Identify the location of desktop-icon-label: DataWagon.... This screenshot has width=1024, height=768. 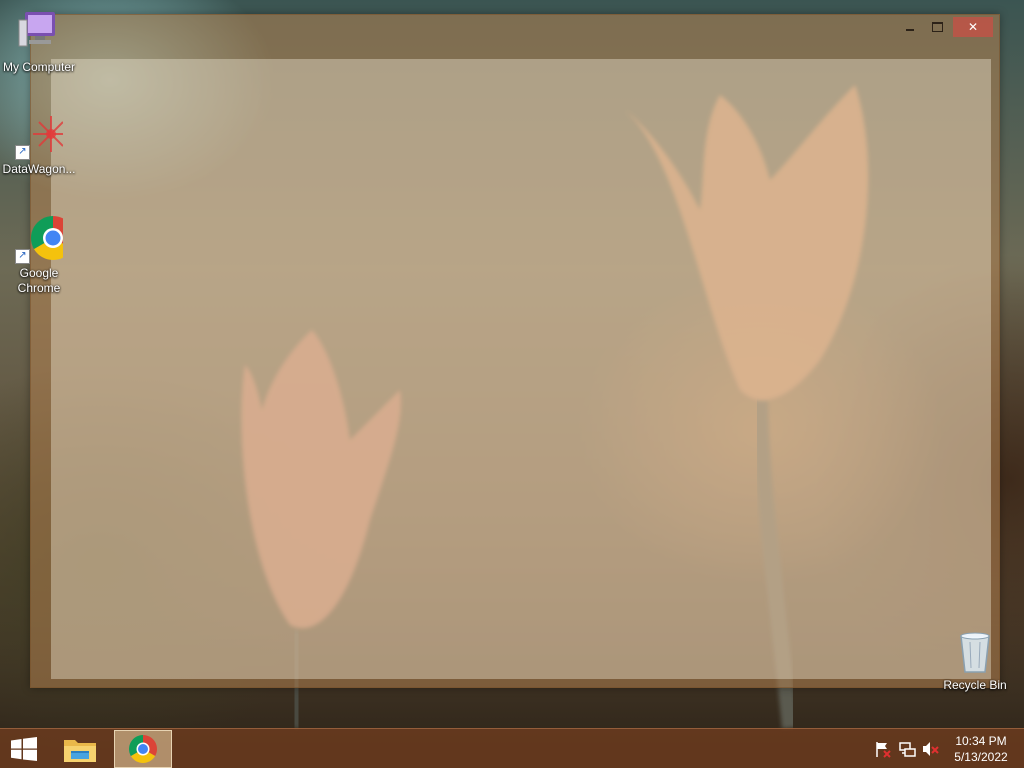
(39, 169).